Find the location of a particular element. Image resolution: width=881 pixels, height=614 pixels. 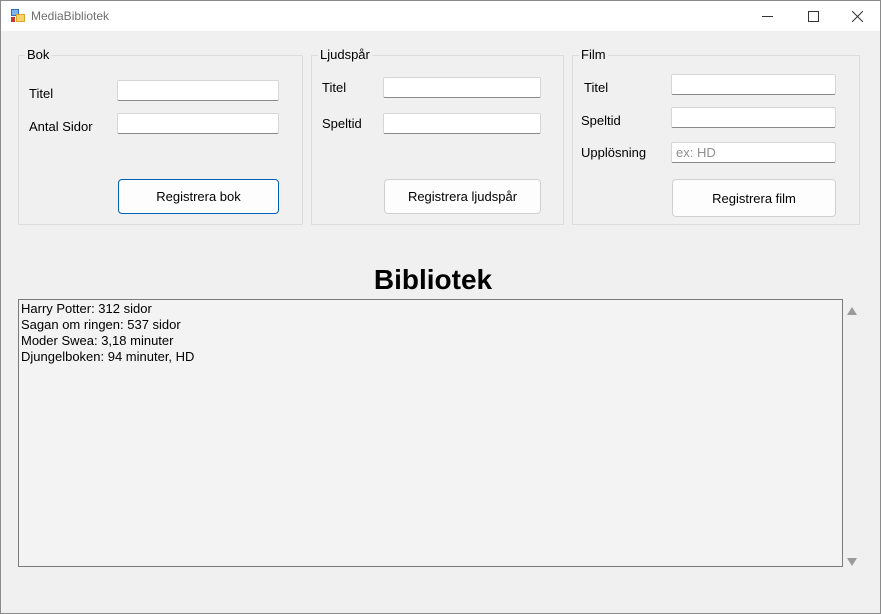

bibliotek-heading: Bibliotek is located at coordinates (433, 279).